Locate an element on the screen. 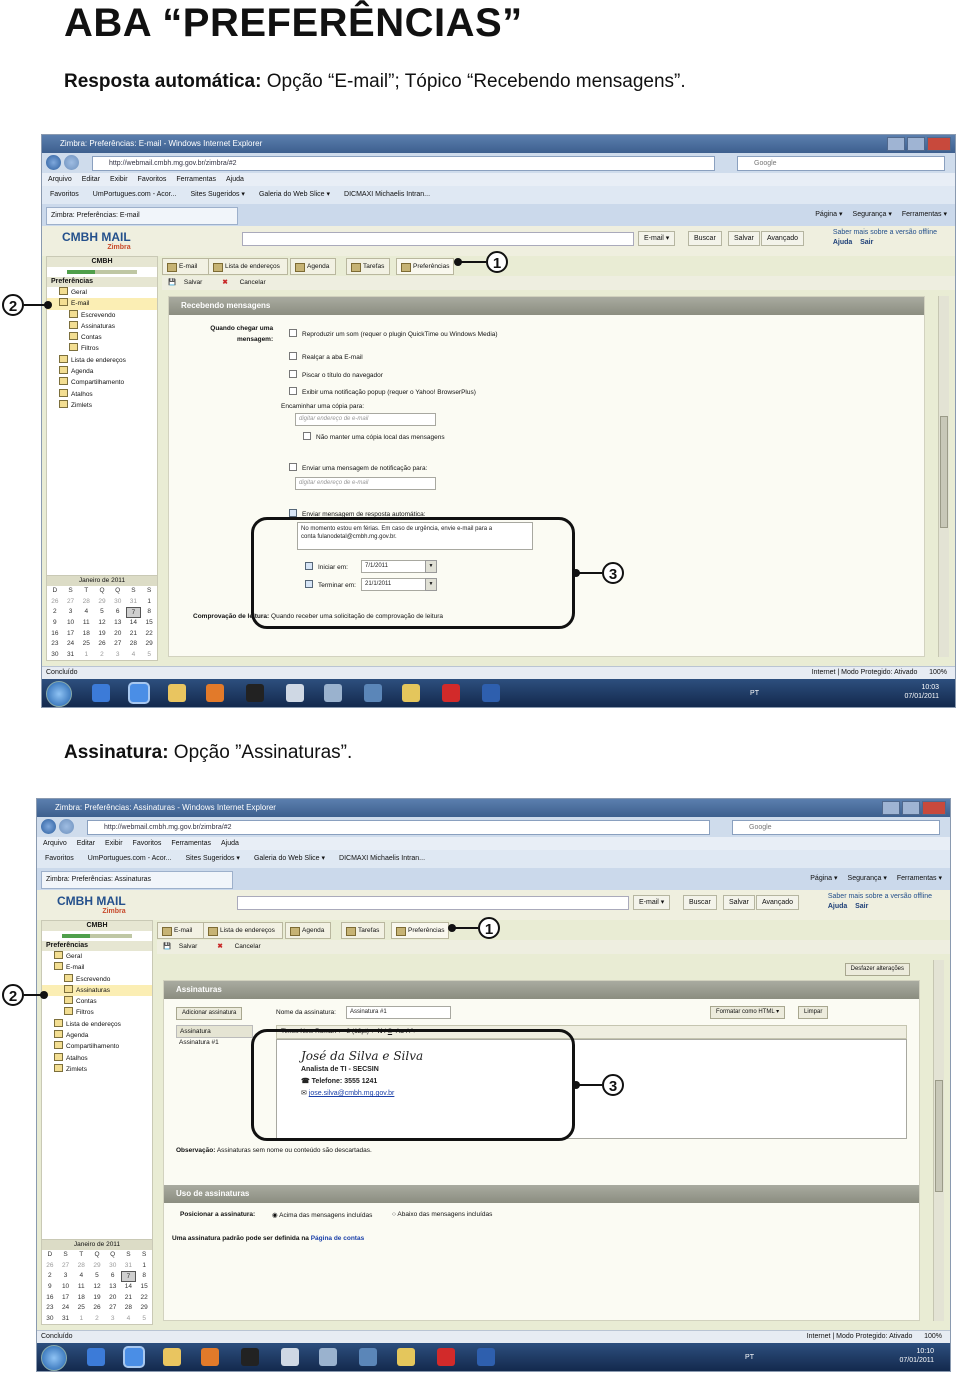 This screenshot has width=960, height=1378. menu-ajuda: Ajuda is located at coordinates (235, 179).